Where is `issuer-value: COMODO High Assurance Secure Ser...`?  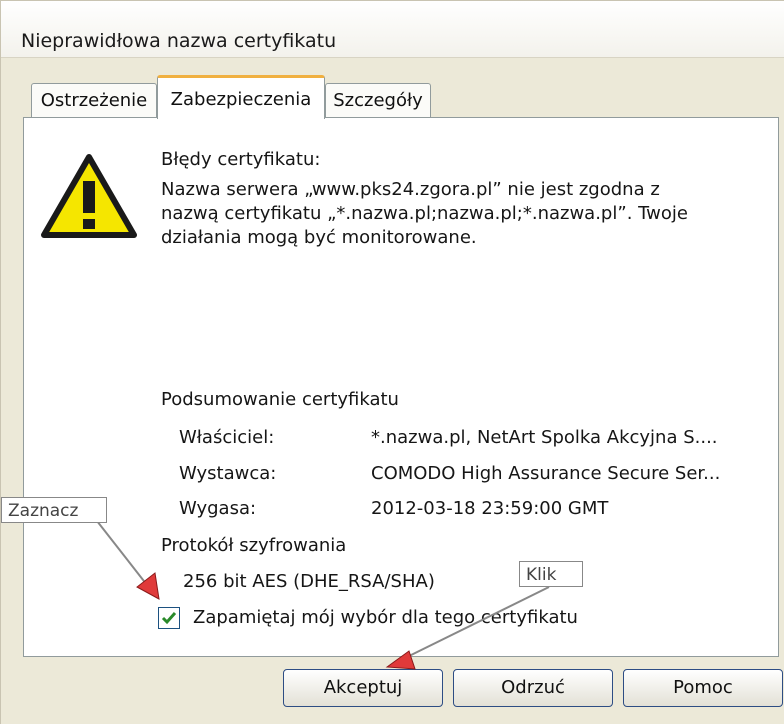 issuer-value: COMODO High Assurance Secure Ser... is located at coordinates (546, 473).